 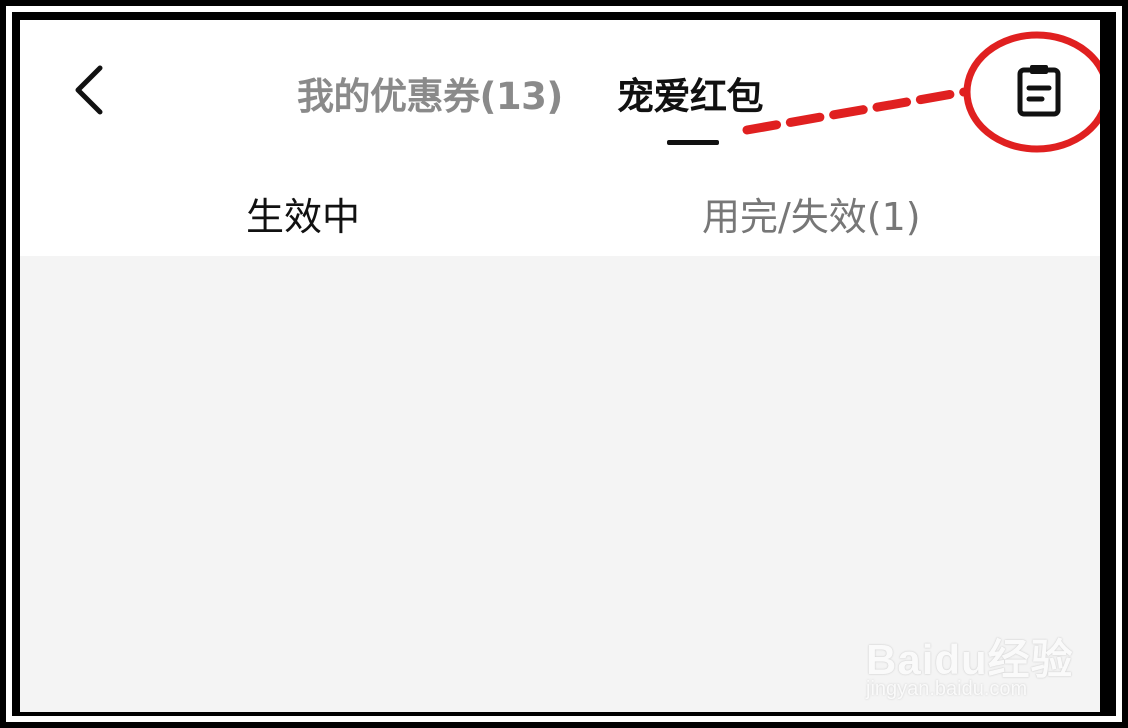 I want to click on active-tab-indicator, so click(x=693, y=142).